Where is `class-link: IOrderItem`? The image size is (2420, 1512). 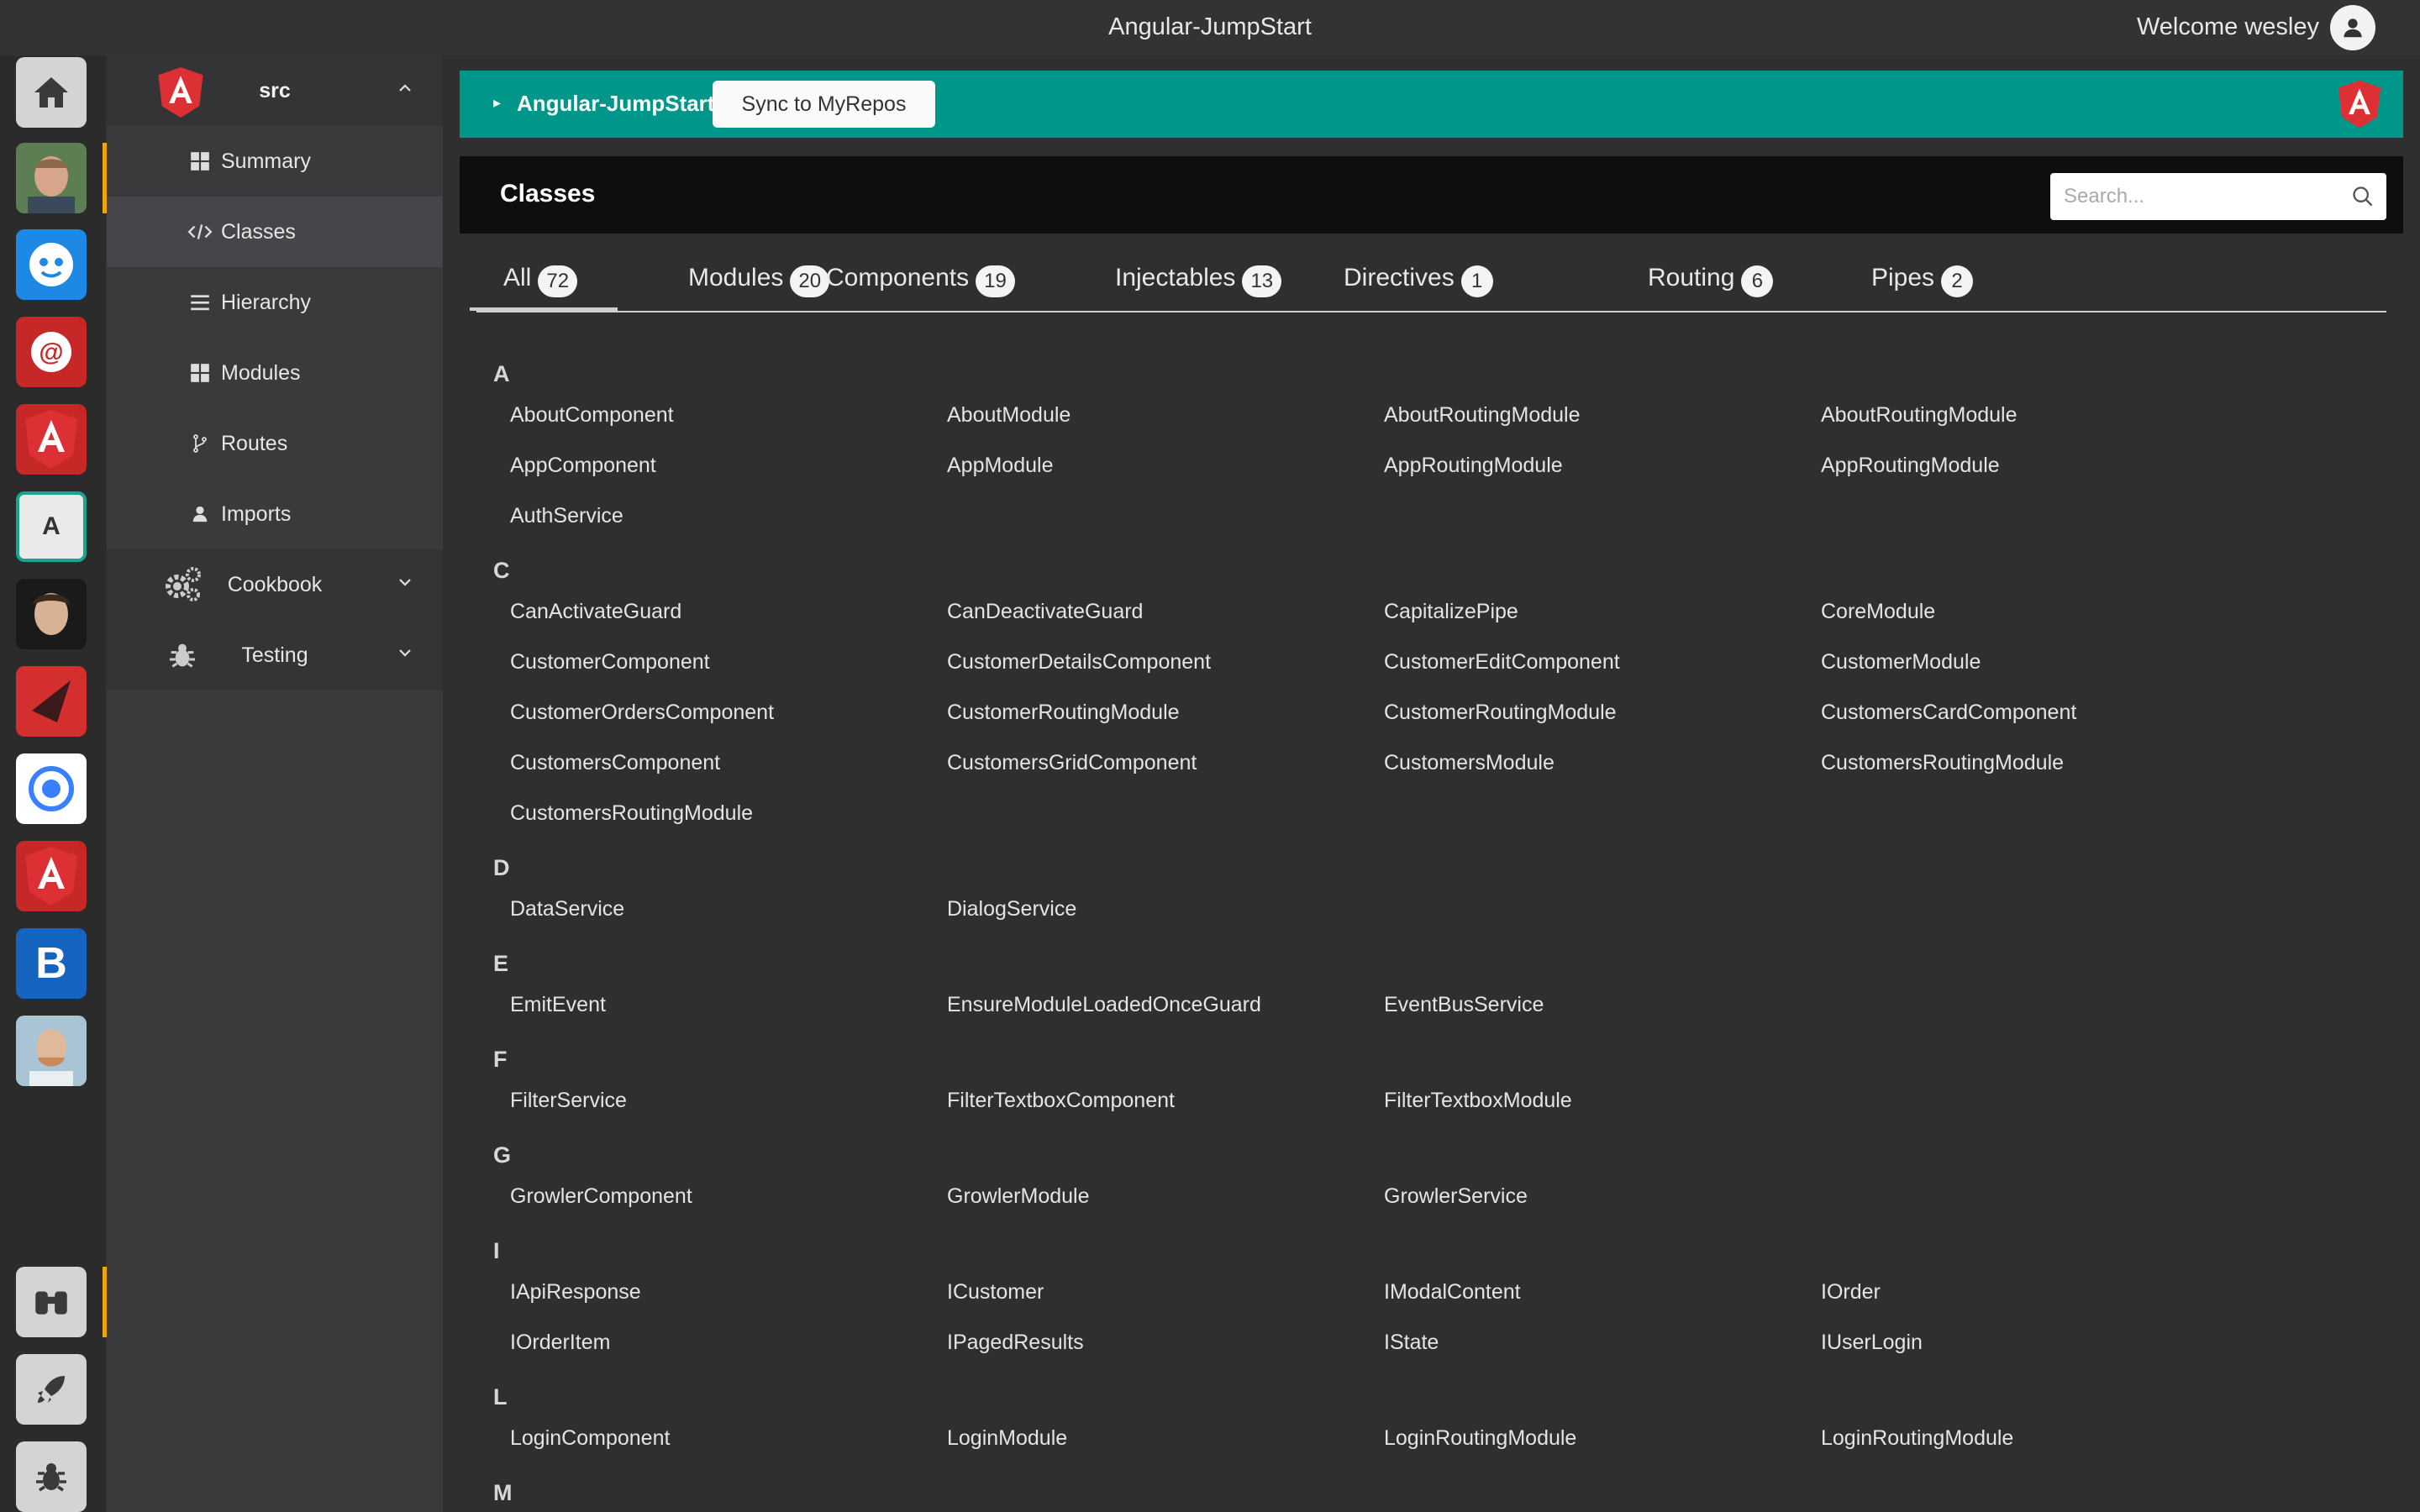
class-link: IOrderItem is located at coordinates (560, 1343).